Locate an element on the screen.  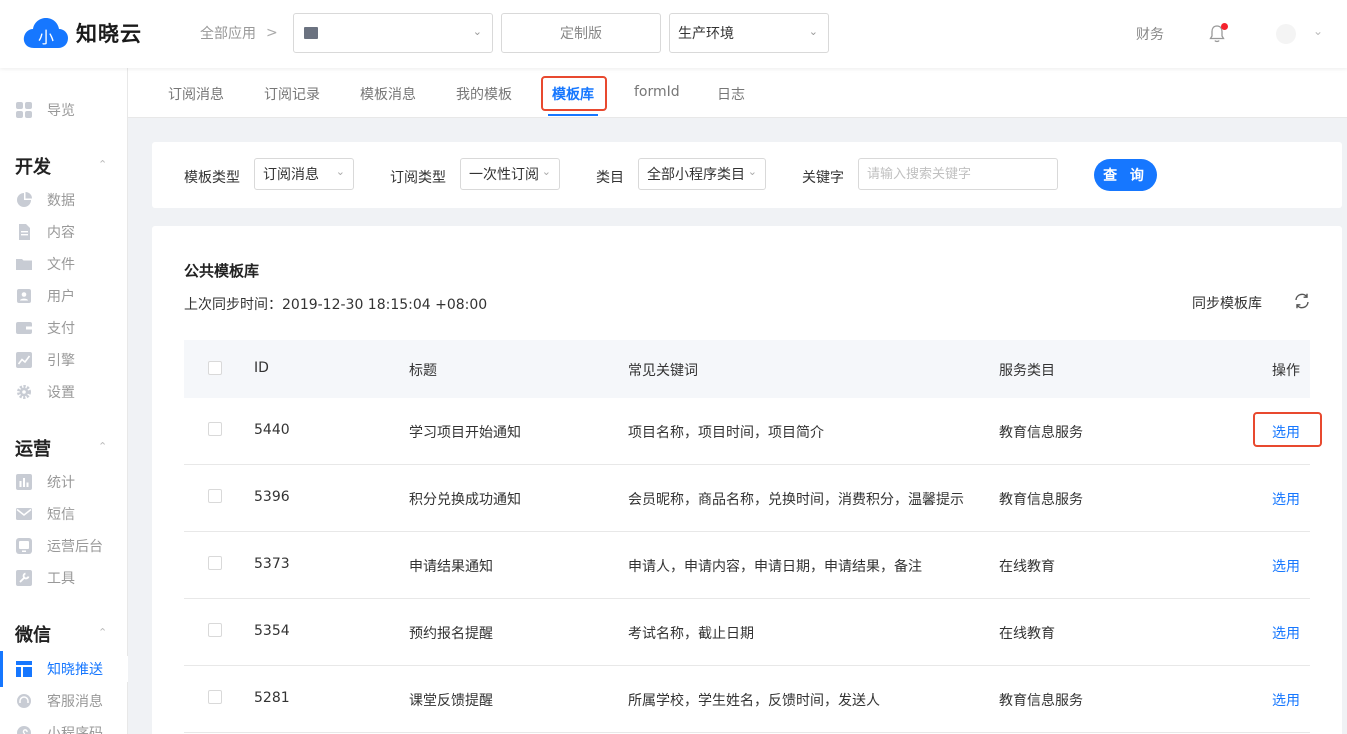
refresh-icon is located at coordinates (1302, 301).